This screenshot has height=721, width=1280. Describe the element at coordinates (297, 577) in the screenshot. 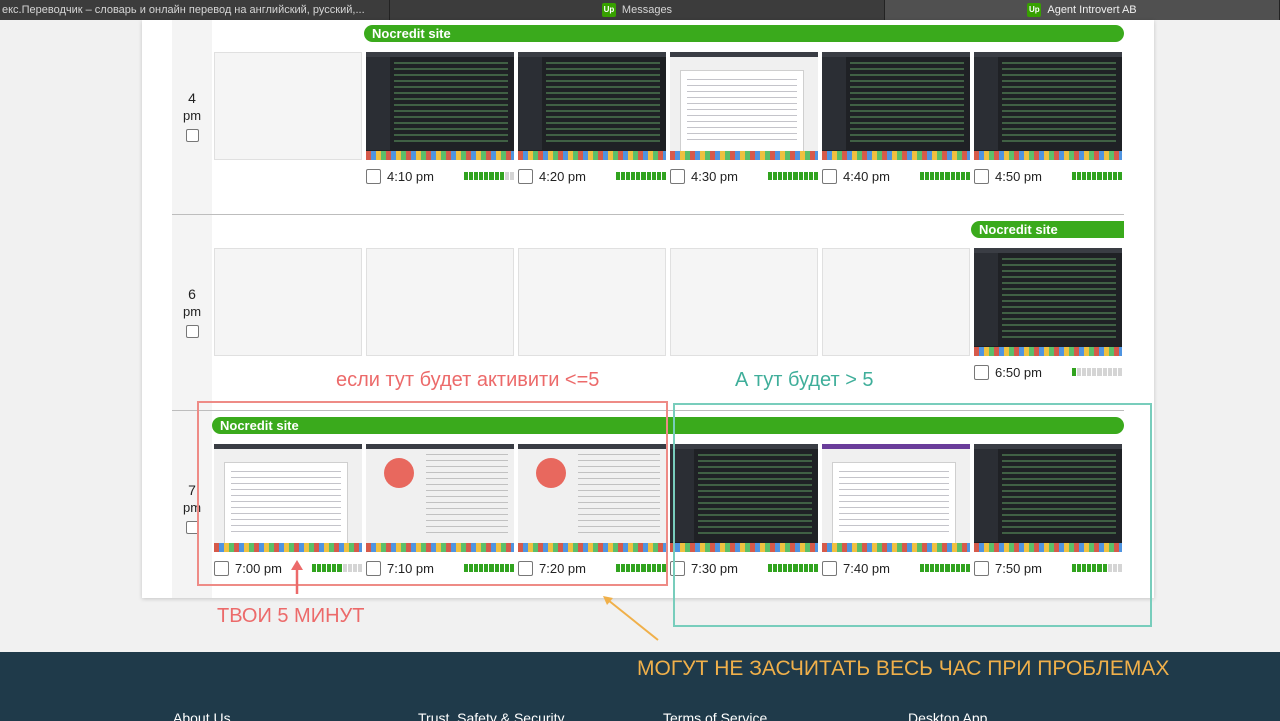

I see `arrow-up-icon` at that location.